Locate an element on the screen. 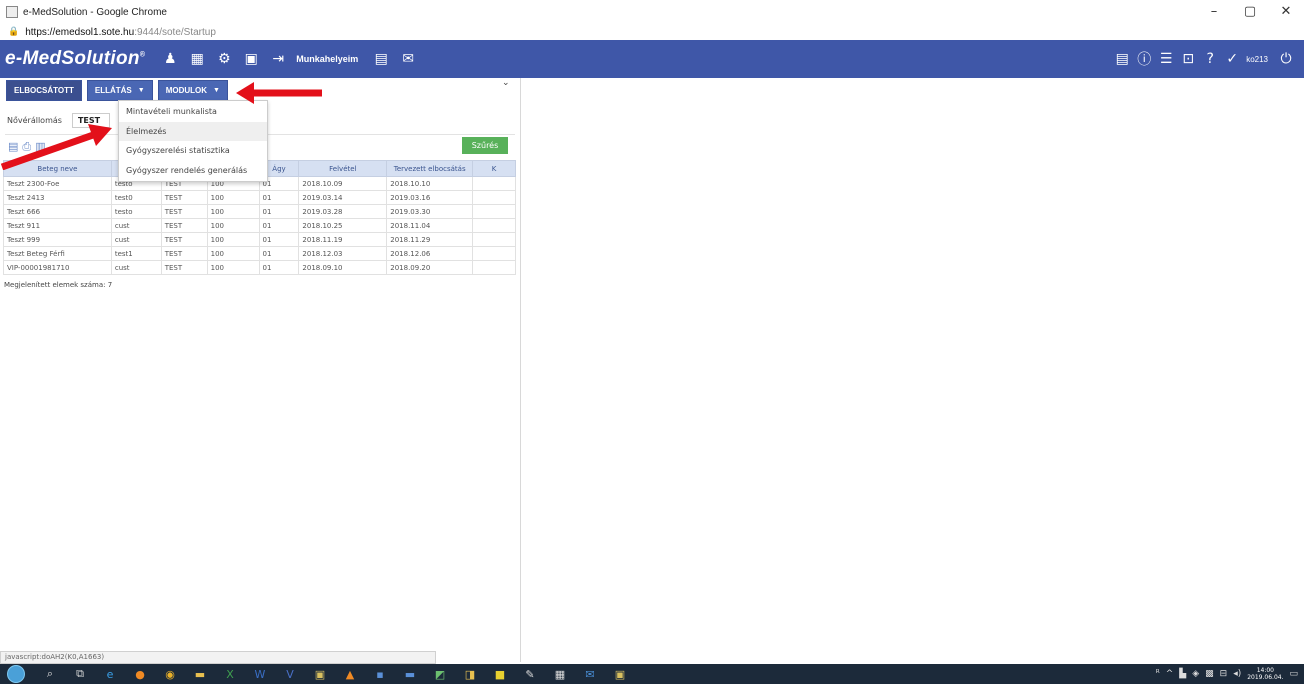 This screenshot has height=684, width=1304. building-icon: ▦ is located at coordinates (197, 59).